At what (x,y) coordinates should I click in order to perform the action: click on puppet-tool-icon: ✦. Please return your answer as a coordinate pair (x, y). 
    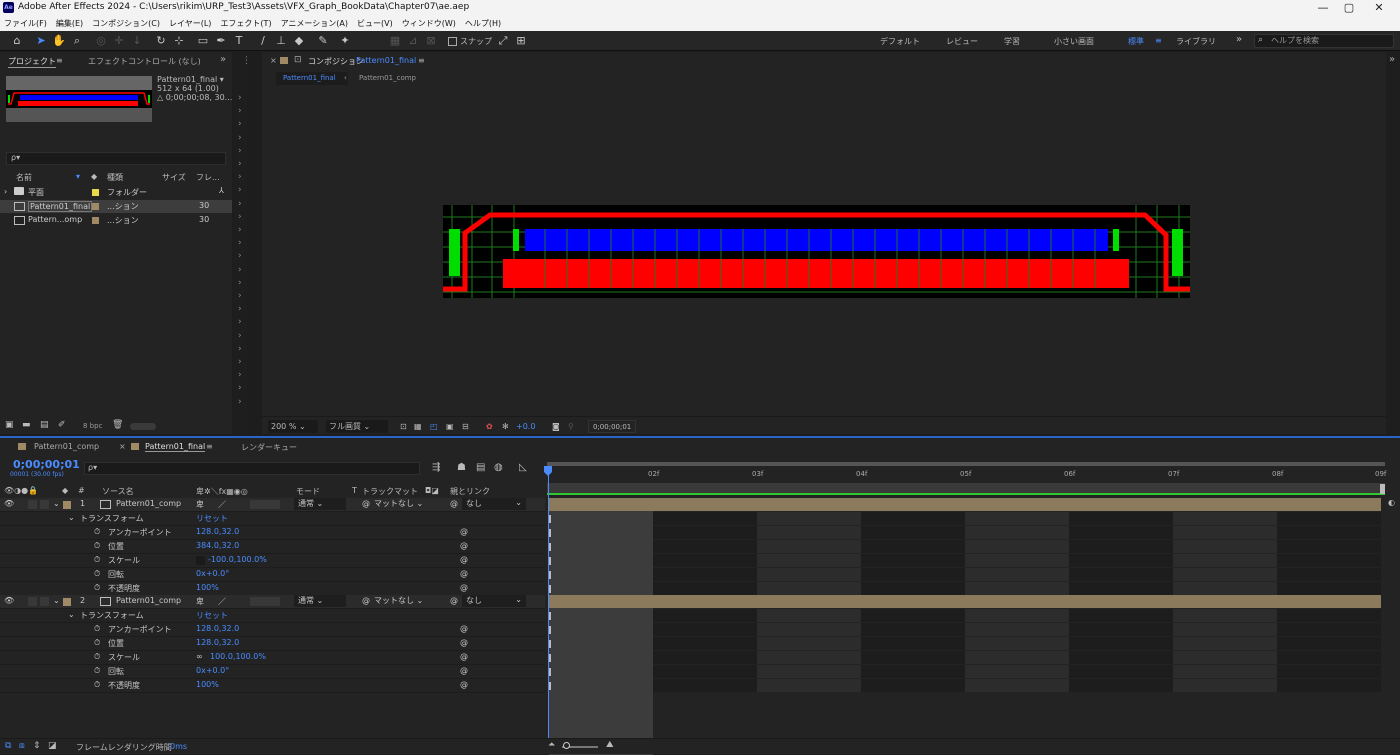
    Looking at the image, I should click on (345, 41).